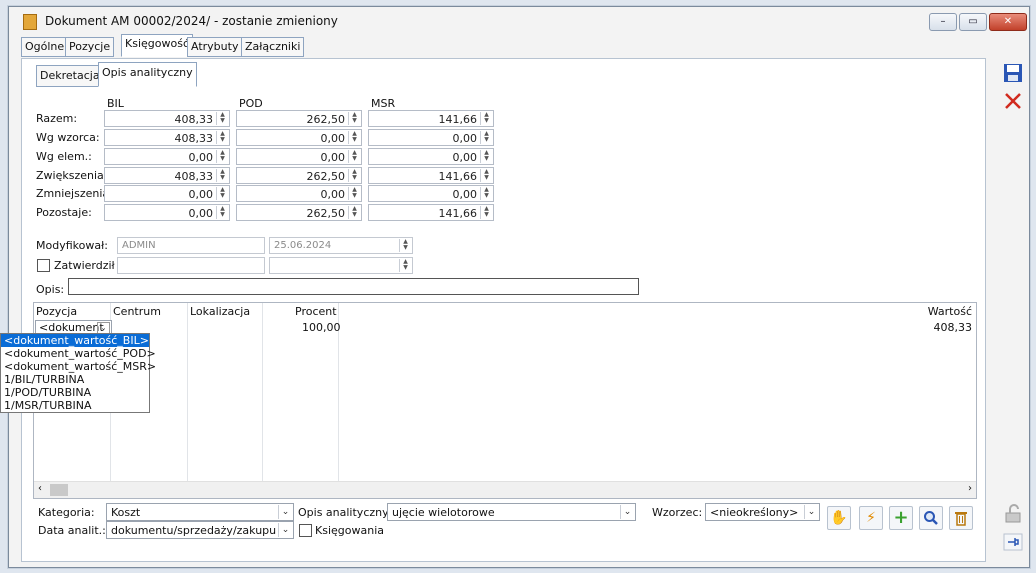  I want to click on maximize-button: ▭, so click(973, 22).